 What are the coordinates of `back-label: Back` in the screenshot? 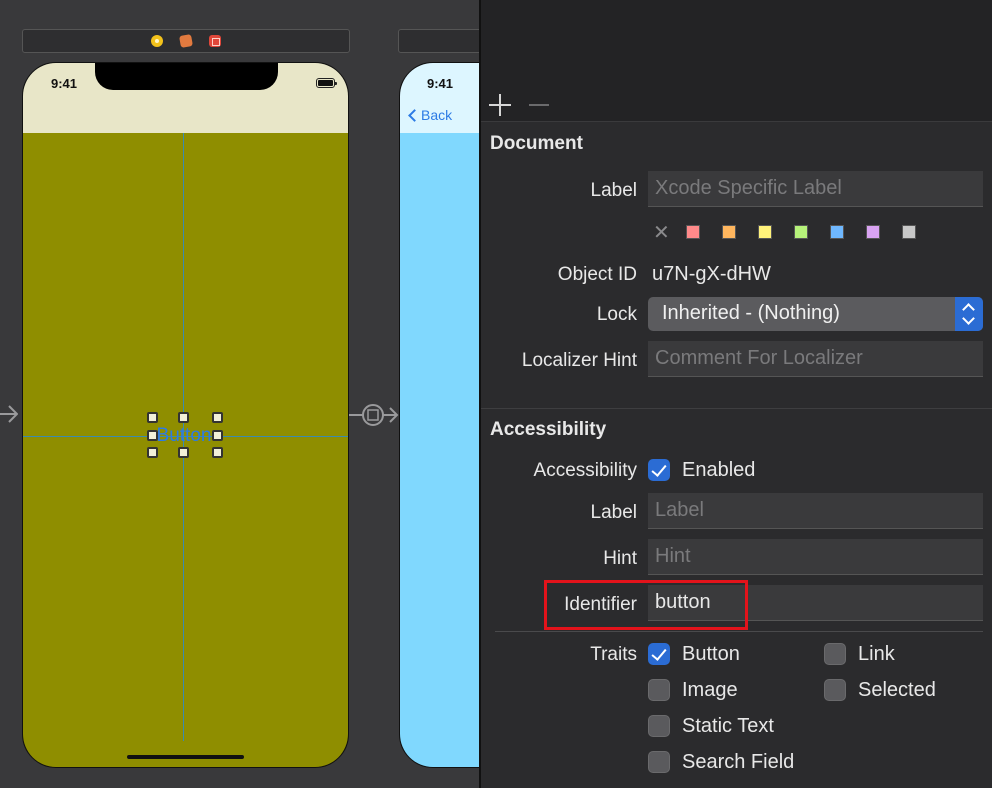 It's located at (437, 115).